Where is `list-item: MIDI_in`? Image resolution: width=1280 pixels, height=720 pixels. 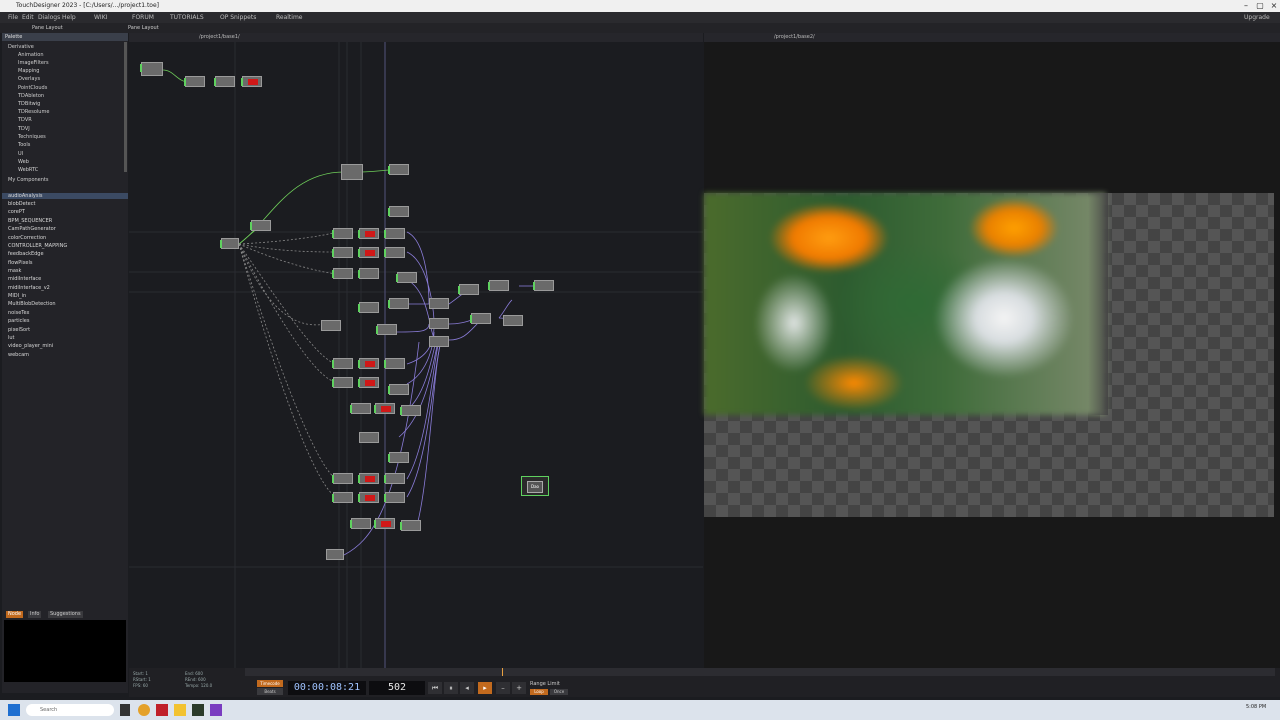
list-item: MIDI_in is located at coordinates (17, 296).